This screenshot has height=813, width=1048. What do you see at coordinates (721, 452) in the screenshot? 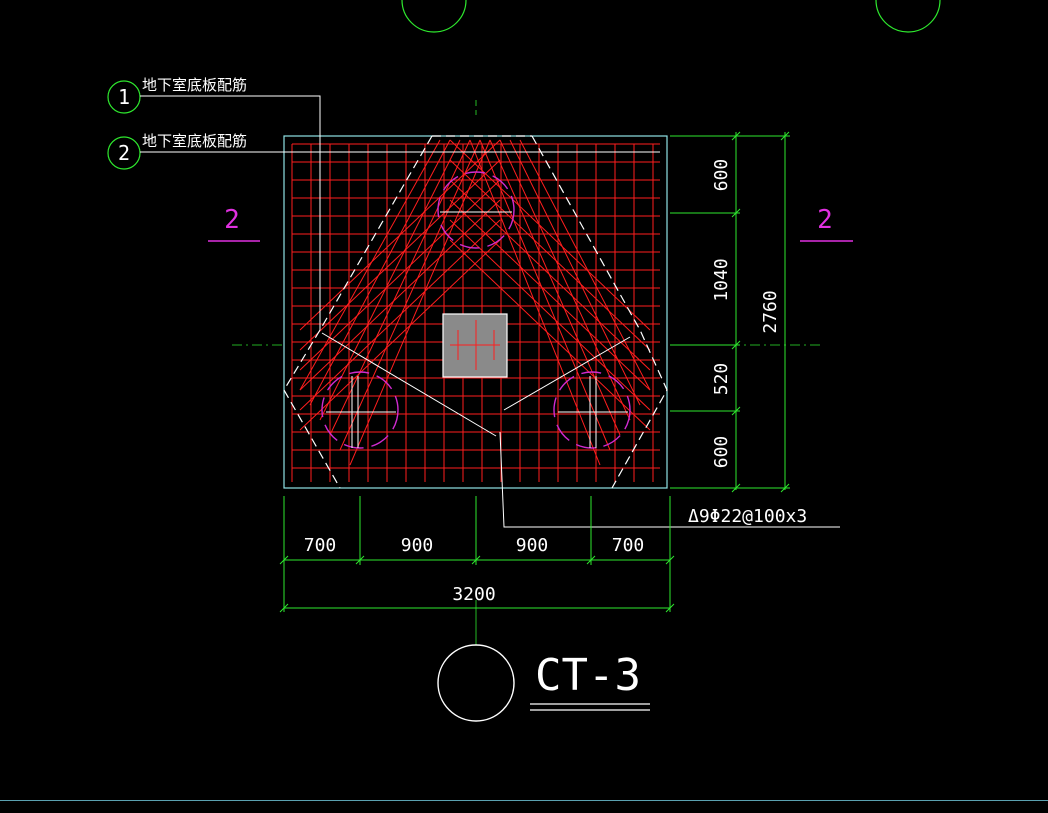
I see `dim-right-3: 600` at bounding box center [721, 452].